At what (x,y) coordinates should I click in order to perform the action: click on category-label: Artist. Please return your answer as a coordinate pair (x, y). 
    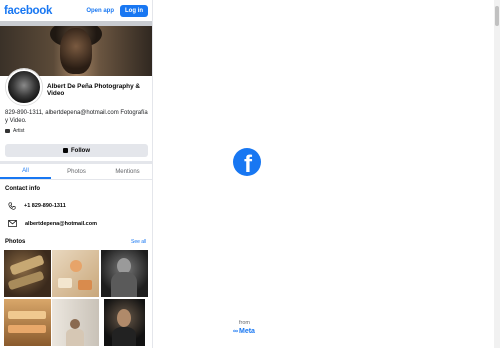
    Looking at the image, I should click on (19, 131).